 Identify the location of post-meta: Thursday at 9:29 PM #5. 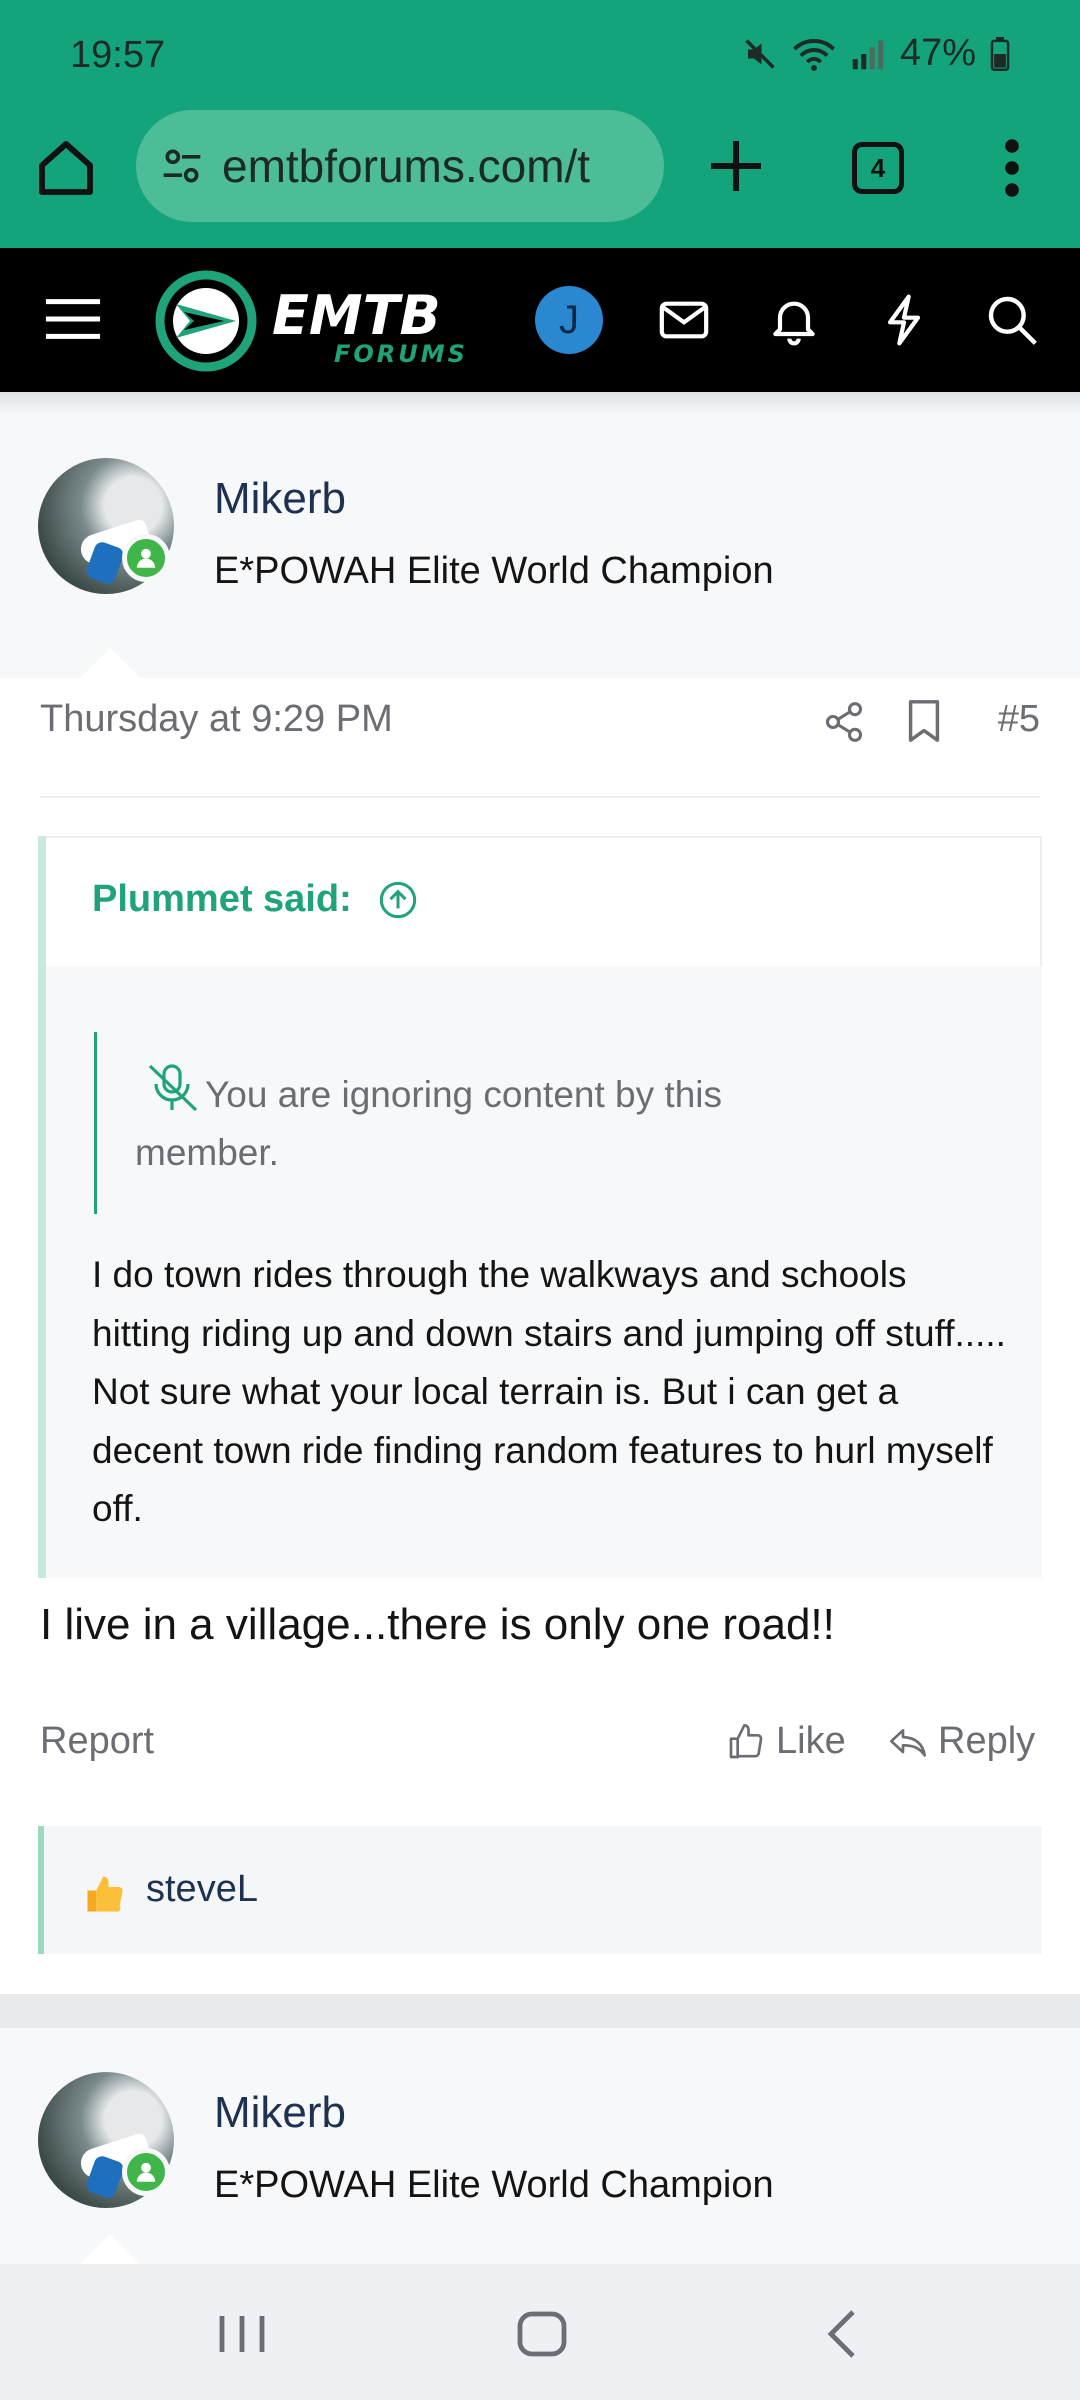
(540, 744).